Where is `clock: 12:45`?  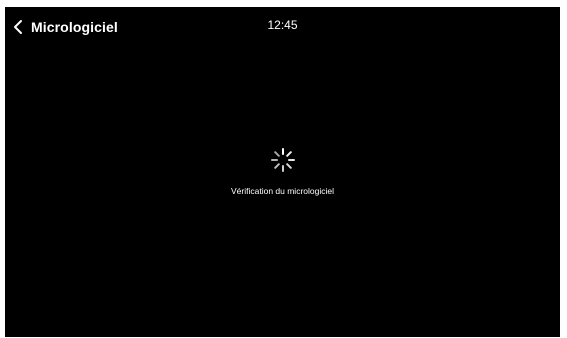 clock: 12:45 is located at coordinates (282, 25).